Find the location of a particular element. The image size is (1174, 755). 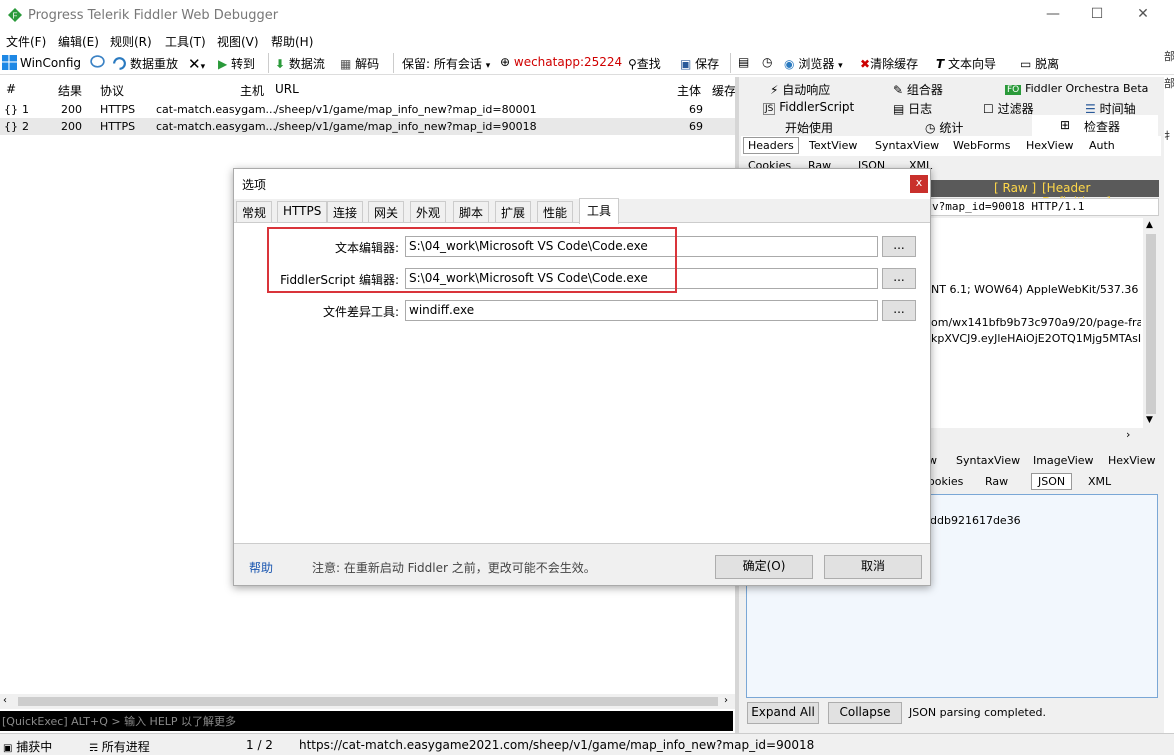

cancel-button: 取消 is located at coordinates (873, 567).